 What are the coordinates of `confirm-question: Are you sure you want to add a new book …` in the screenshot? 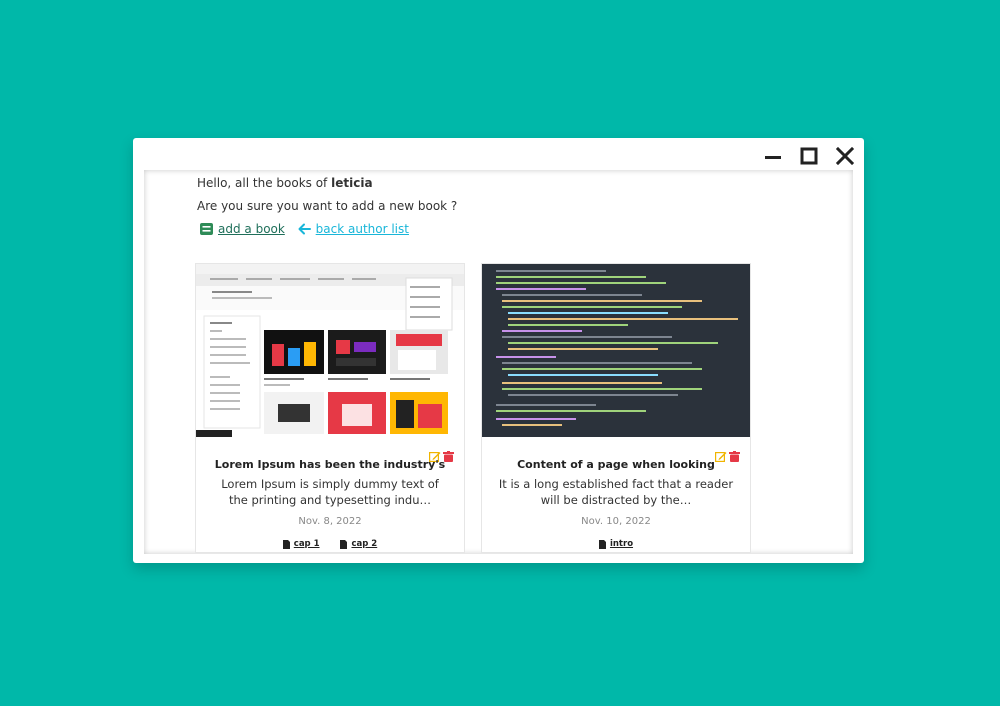 It's located at (327, 206).